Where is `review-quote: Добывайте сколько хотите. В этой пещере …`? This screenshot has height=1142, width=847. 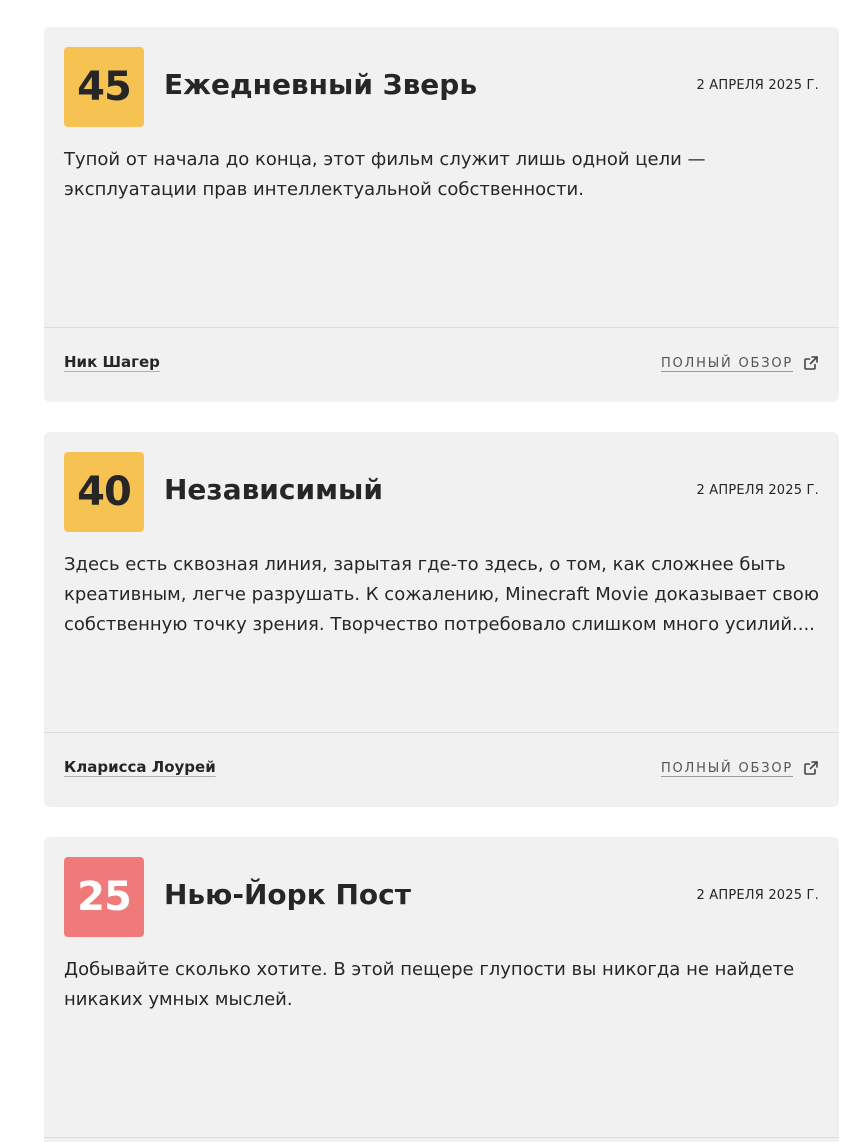
review-quote: Добывайте сколько хотите. В этой пещере … is located at coordinates (429, 984).